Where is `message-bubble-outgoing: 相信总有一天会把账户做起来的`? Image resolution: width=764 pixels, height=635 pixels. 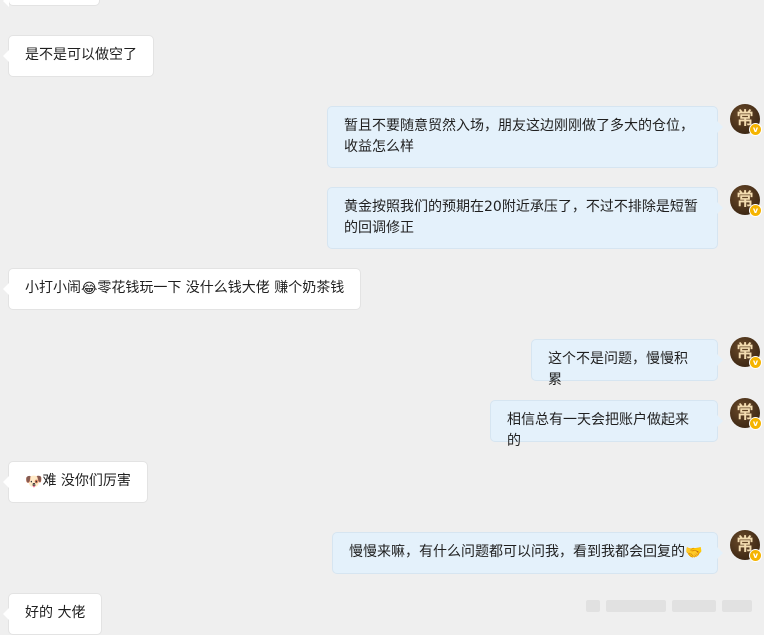 message-bubble-outgoing: 相信总有一天会把账户做起来的 is located at coordinates (606, 424).